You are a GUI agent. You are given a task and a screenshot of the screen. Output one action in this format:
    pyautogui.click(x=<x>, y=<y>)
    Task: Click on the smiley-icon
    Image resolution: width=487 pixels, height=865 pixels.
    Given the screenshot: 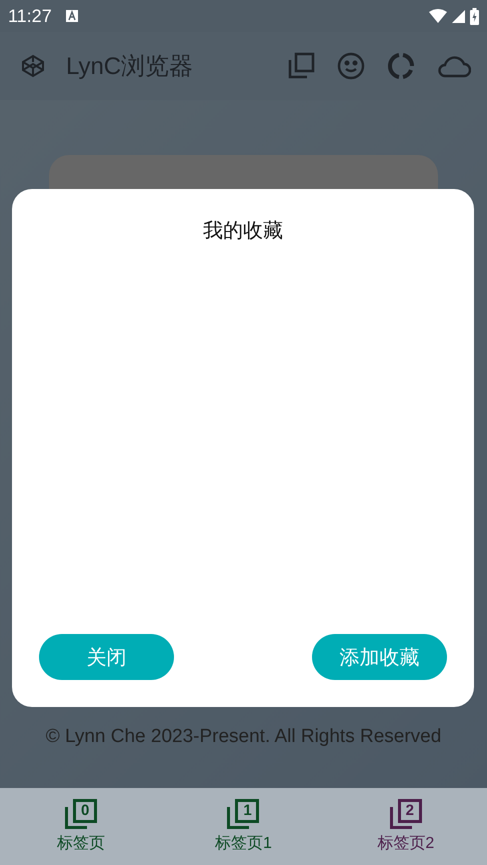 What is the action you would take?
    pyautogui.click(x=351, y=66)
    